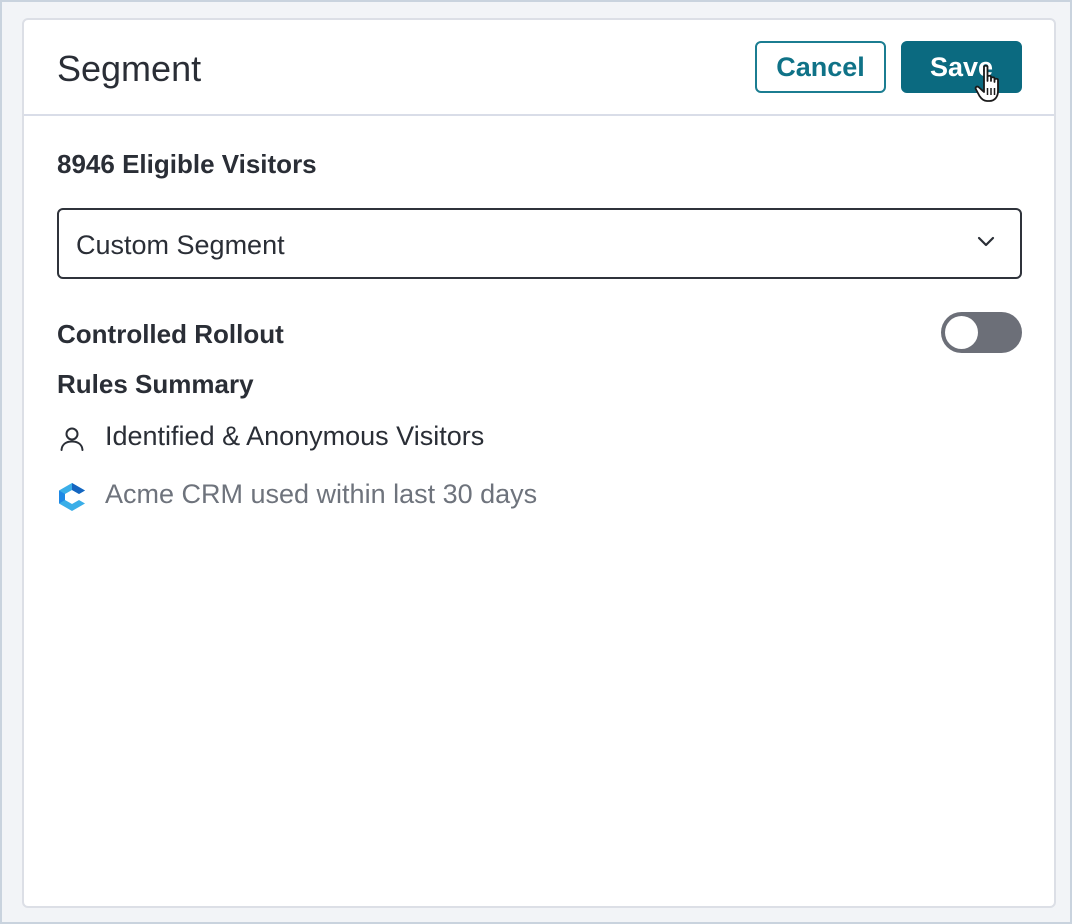  What do you see at coordinates (321, 494) in the screenshot?
I see `rule-text: Acme CRM used within last 30 days` at bounding box center [321, 494].